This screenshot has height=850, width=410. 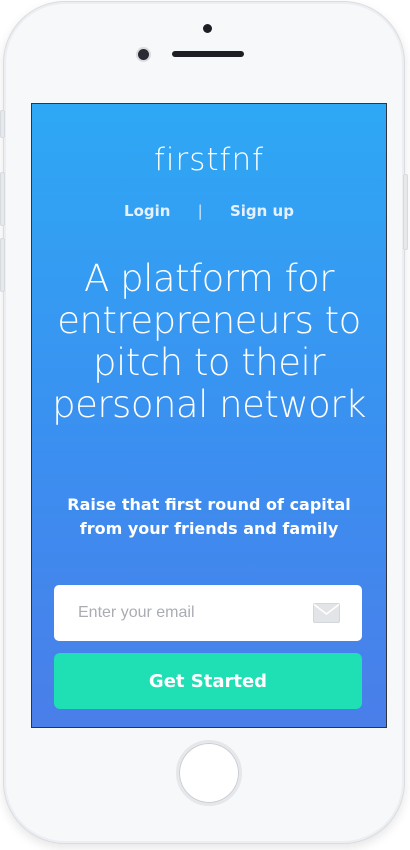 I want to click on front-camera-icon, so click(x=143, y=54).